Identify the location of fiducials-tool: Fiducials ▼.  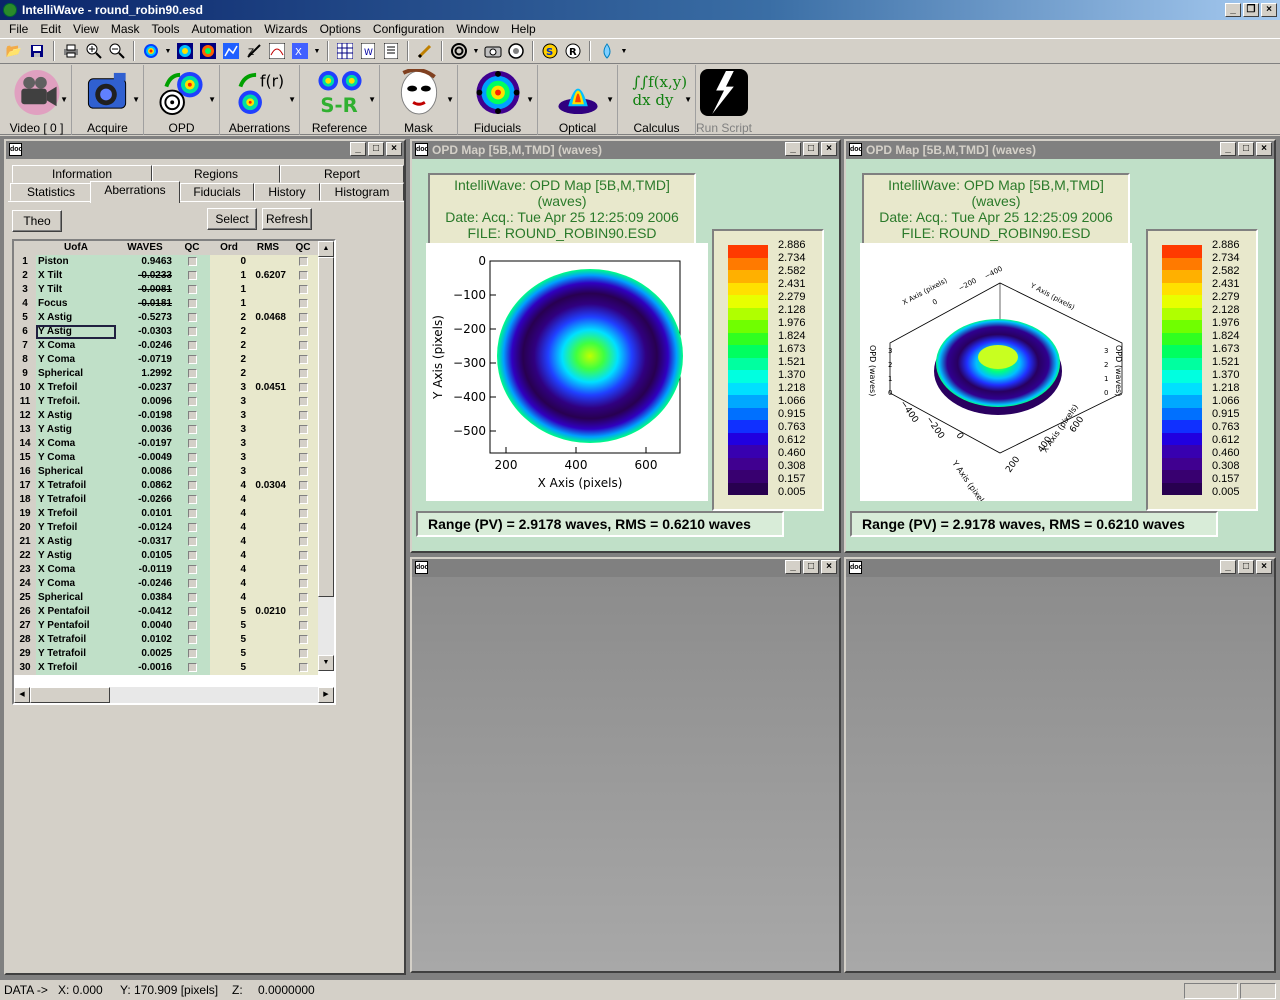
(498, 100).